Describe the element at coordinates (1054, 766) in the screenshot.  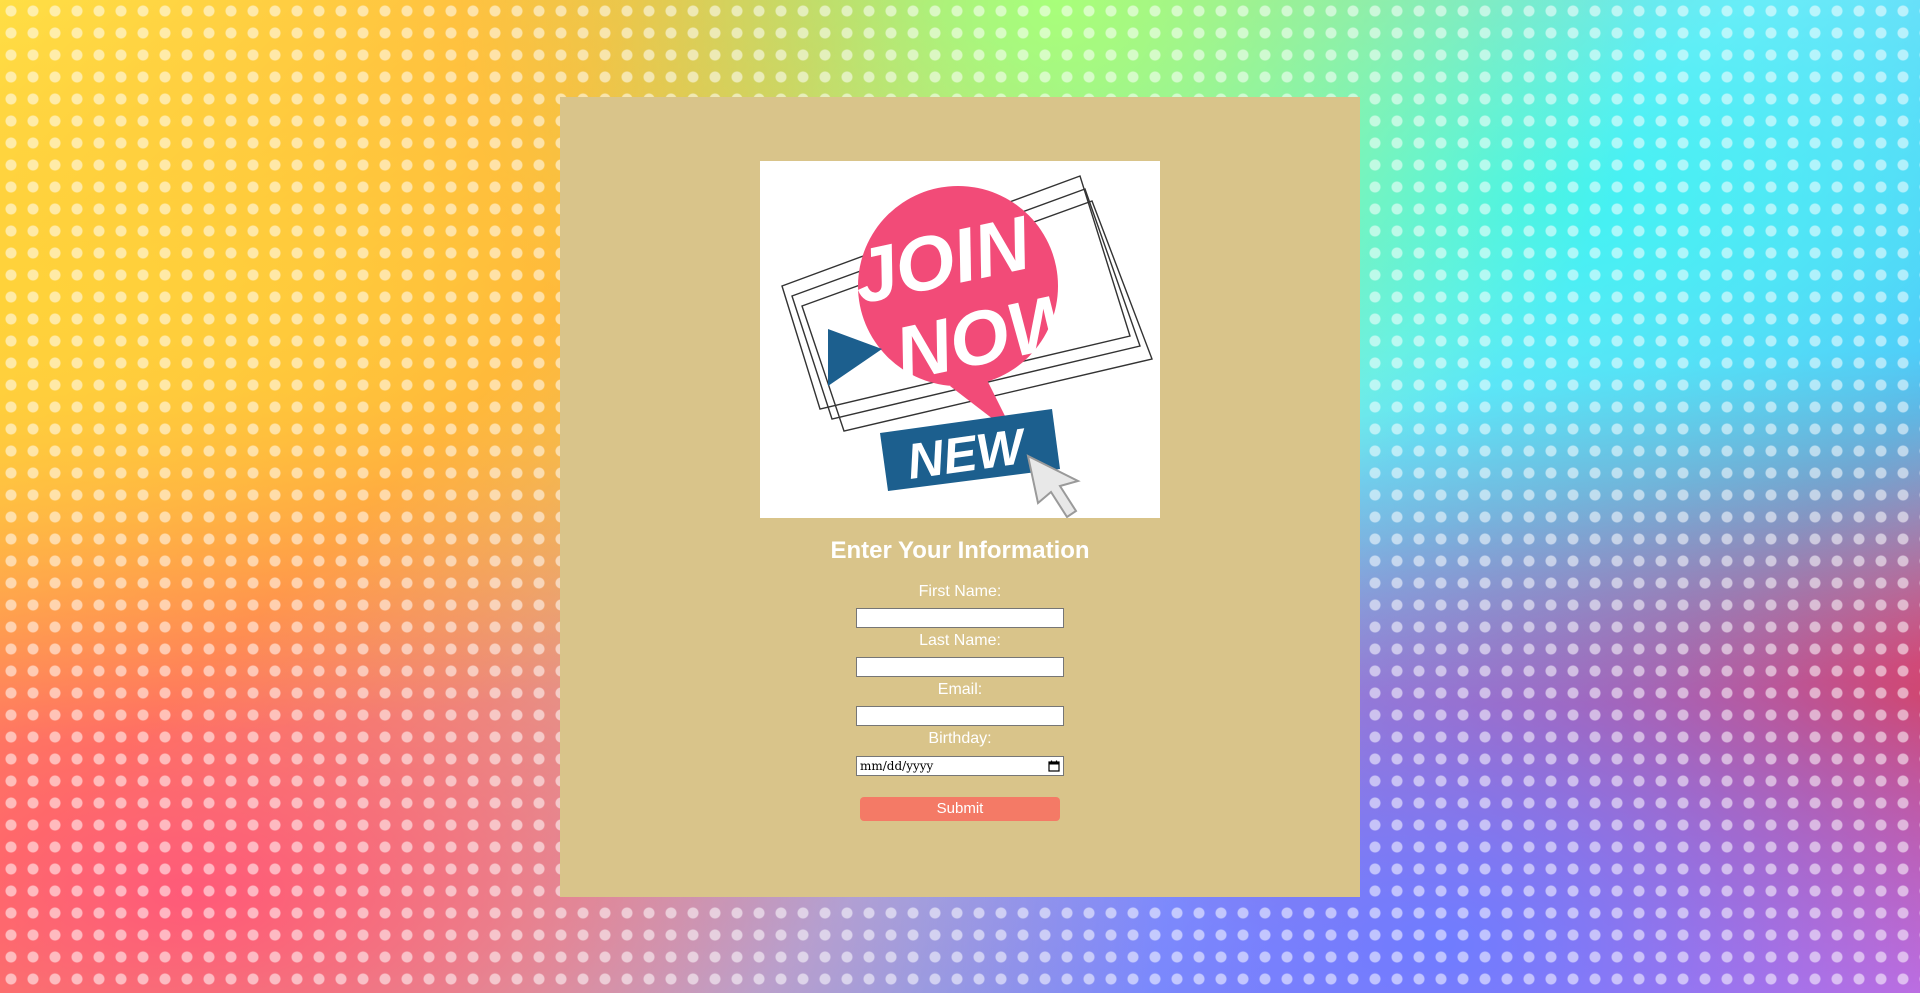
I see `calendar-icon` at that location.